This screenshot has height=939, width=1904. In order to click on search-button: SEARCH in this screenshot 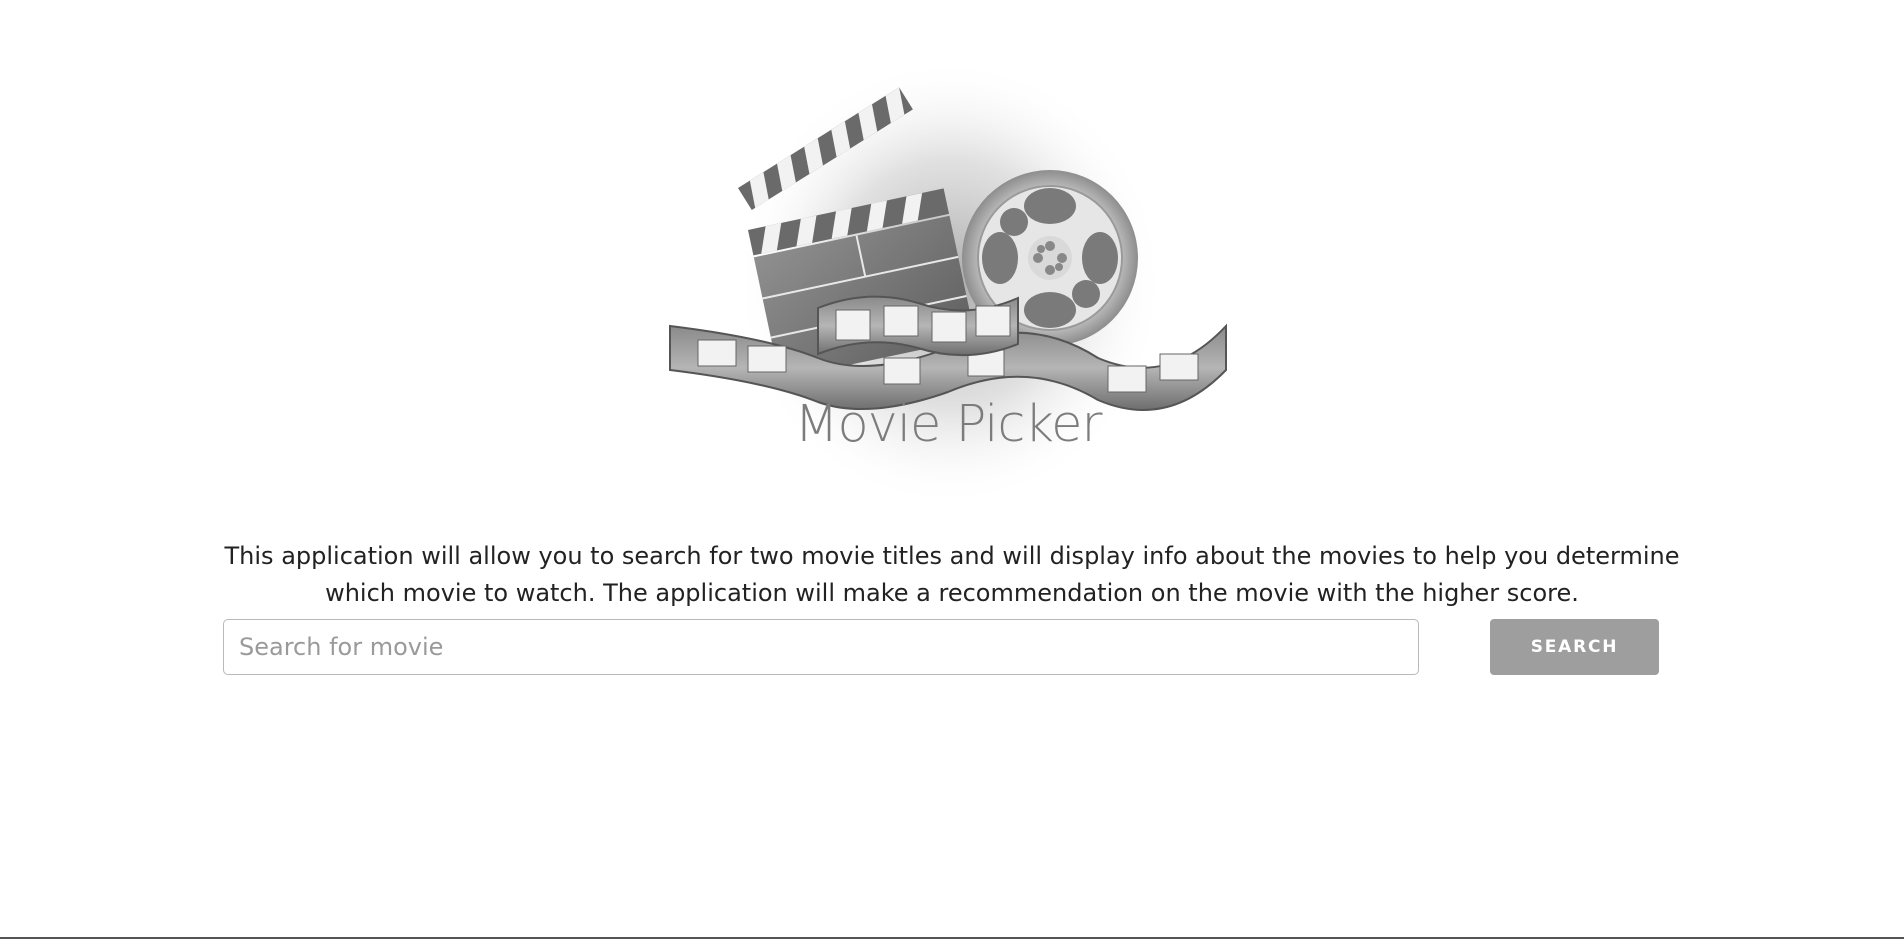, I will do `click(1574, 647)`.